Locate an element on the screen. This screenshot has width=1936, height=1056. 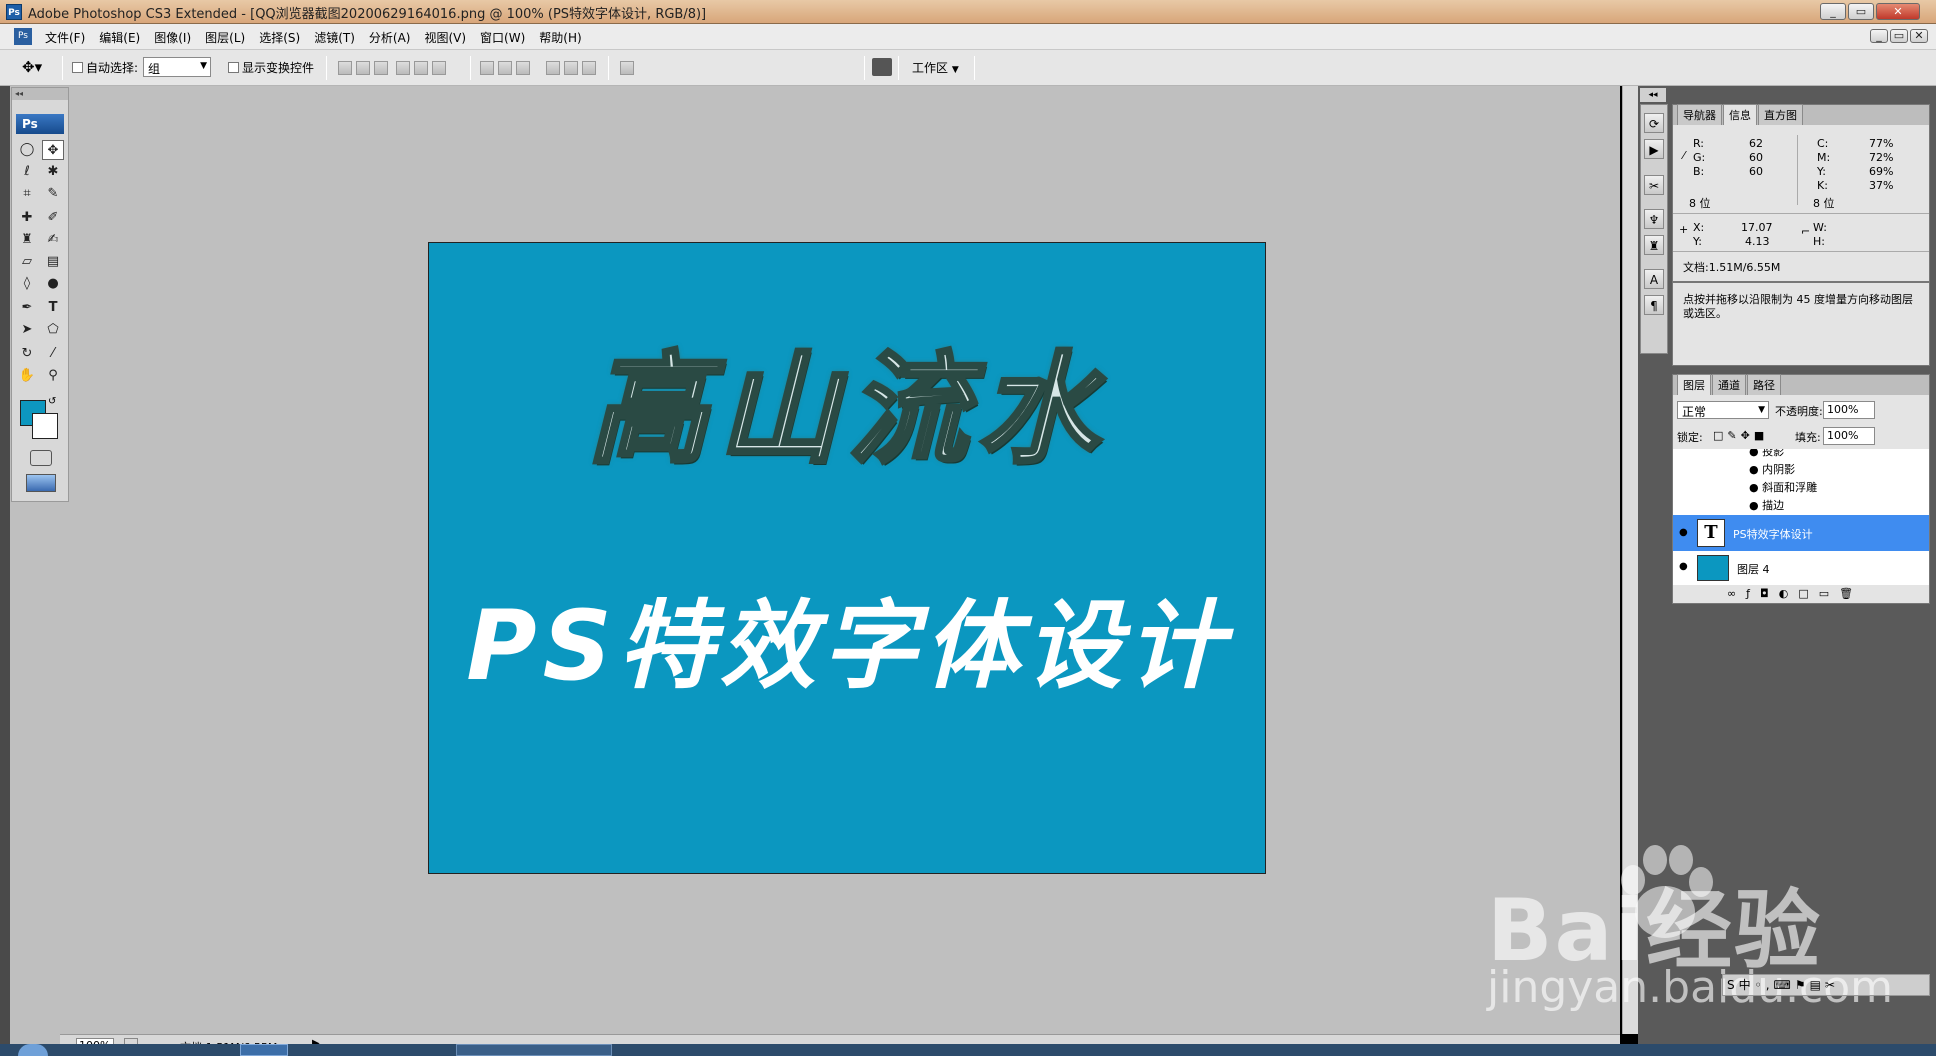
maximize-button: ▭ is located at coordinates (1861, 11).